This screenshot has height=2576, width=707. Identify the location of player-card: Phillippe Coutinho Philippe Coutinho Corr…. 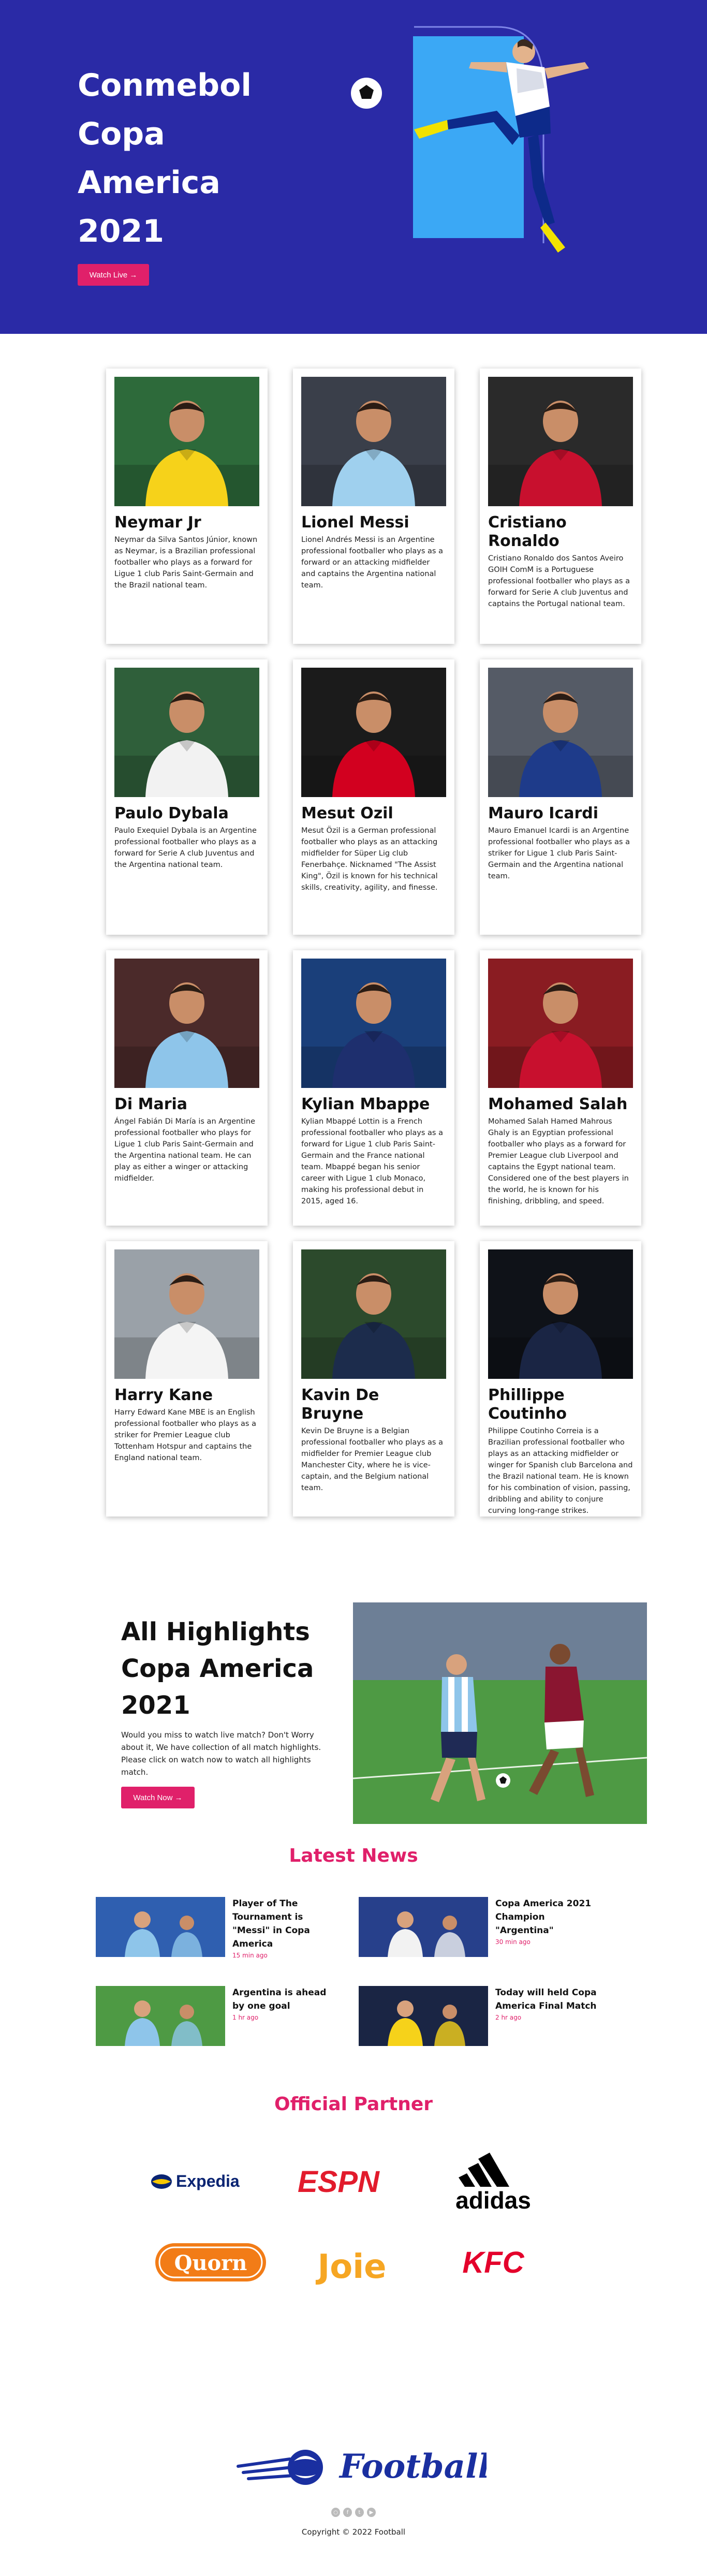
(560, 1379).